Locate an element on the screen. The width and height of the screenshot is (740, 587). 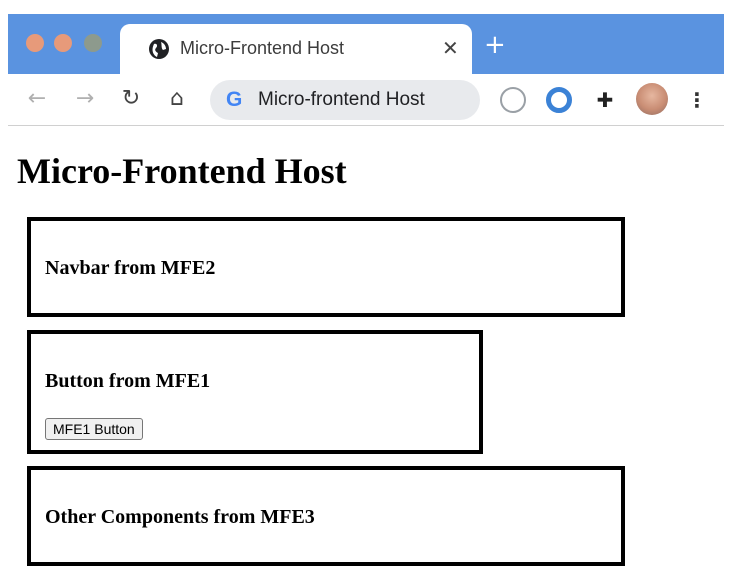
tab-strip: Micro-Frontend Host ✕ + is located at coordinates (366, 44).